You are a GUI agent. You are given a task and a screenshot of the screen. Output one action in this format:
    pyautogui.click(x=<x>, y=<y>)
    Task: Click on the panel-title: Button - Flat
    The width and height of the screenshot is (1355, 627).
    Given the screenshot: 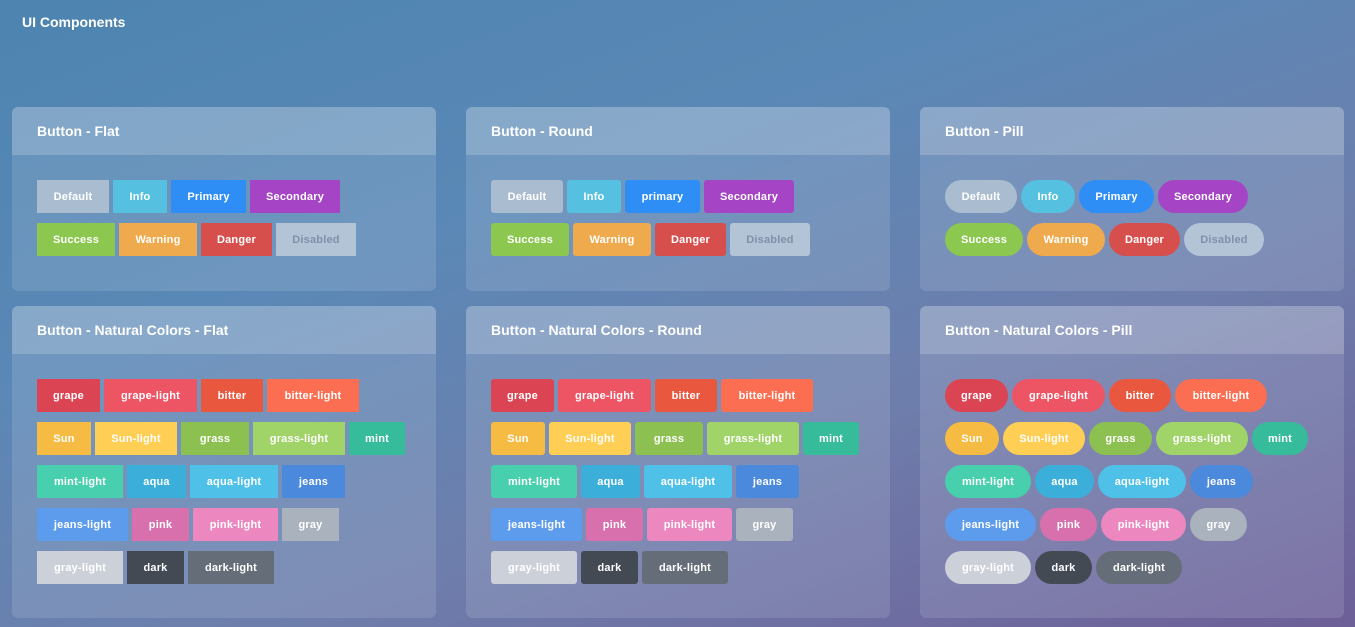 What is the action you would take?
    pyautogui.click(x=224, y=131)
    